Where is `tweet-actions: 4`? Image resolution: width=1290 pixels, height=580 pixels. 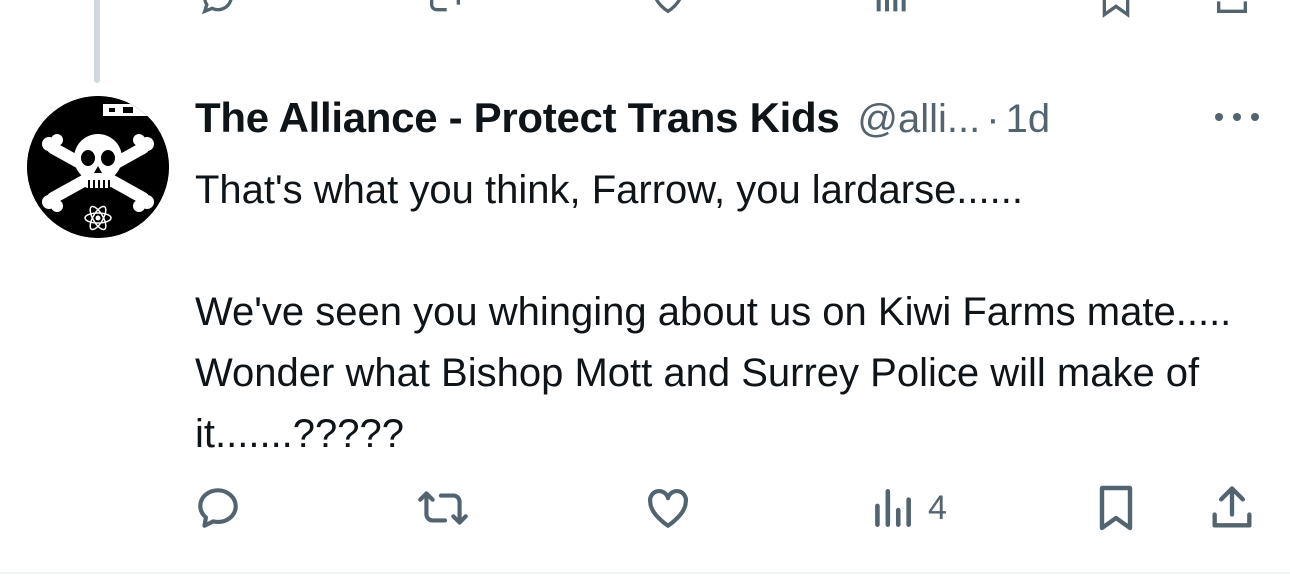
tweet-actions: 4 is located at coordinates (645, 510).